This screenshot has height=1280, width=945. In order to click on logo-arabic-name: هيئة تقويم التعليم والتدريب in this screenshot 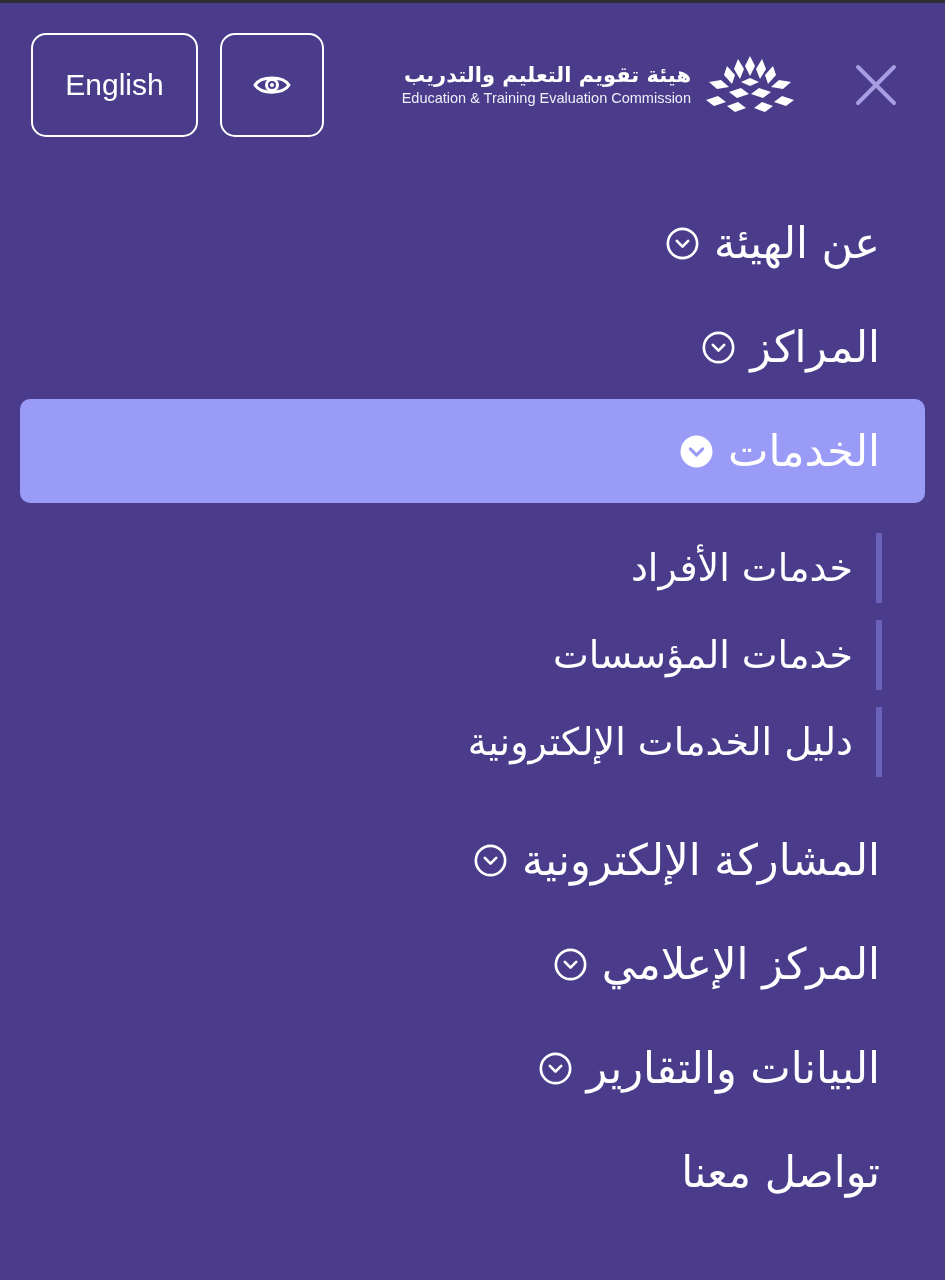, I will do `click(547, 75)`.